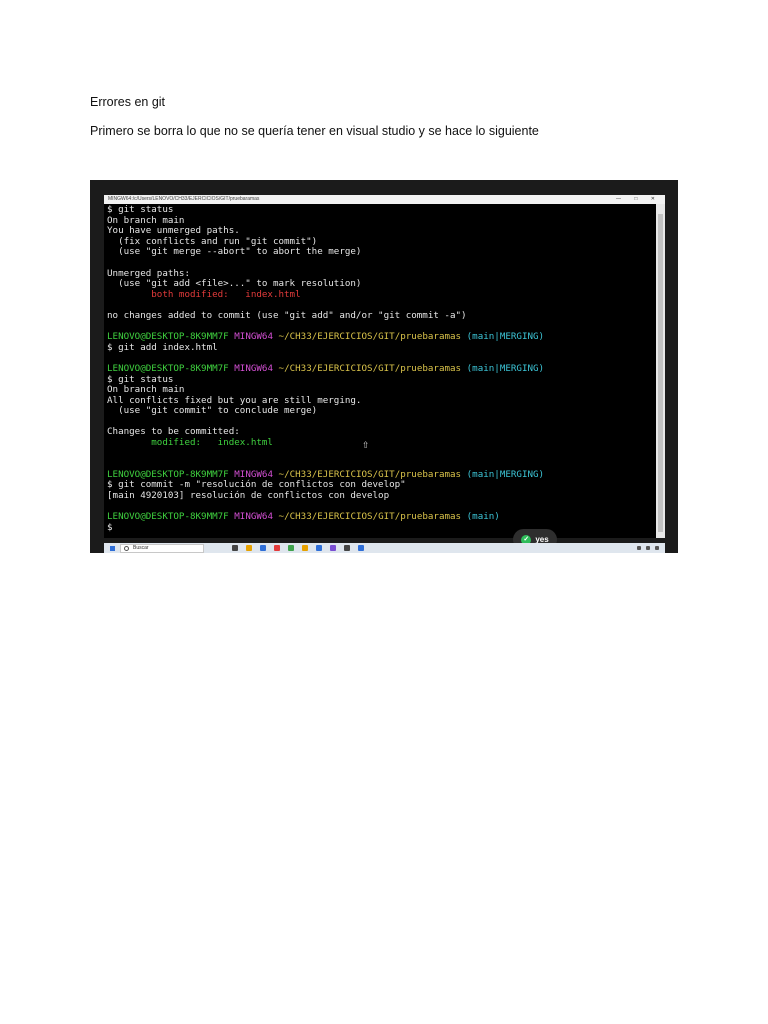  Describe the element at coordinates (483, 517) in the screenshot. I see `terminal-text-segment: (main)` at that location.